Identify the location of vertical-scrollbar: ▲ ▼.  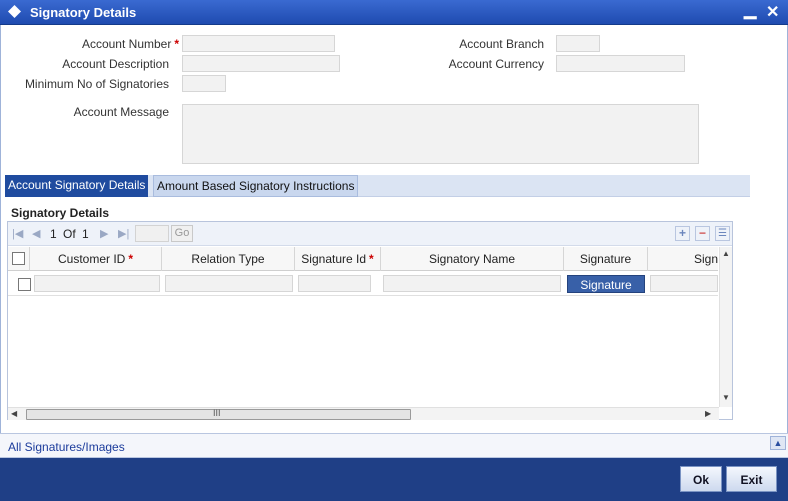
(725, 327).